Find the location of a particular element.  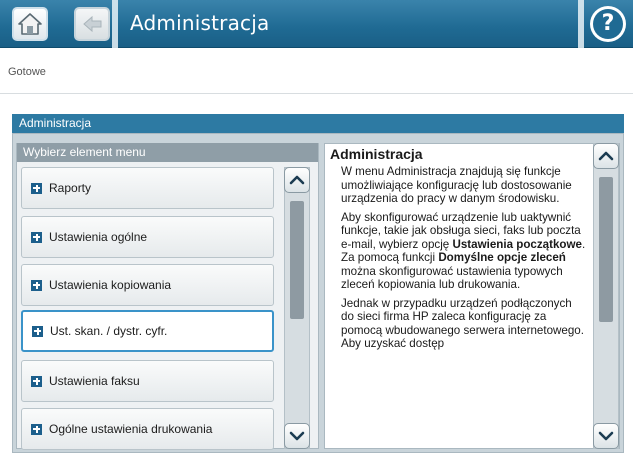

home-icon is located at coordinates (30, 24).